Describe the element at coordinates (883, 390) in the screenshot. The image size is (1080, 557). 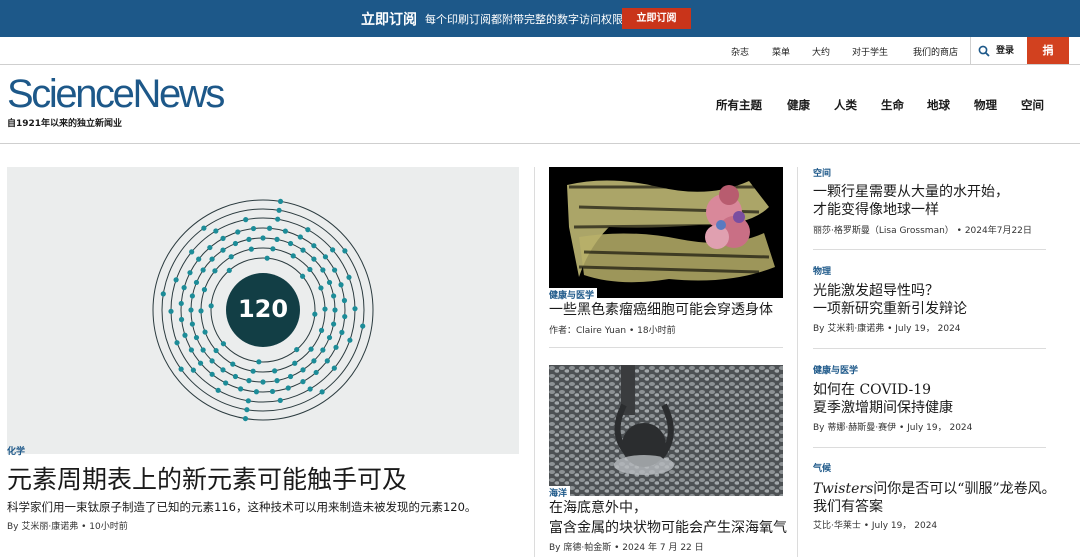
I see `right-title-3-line1: 如何在 COVID-19` at that location.